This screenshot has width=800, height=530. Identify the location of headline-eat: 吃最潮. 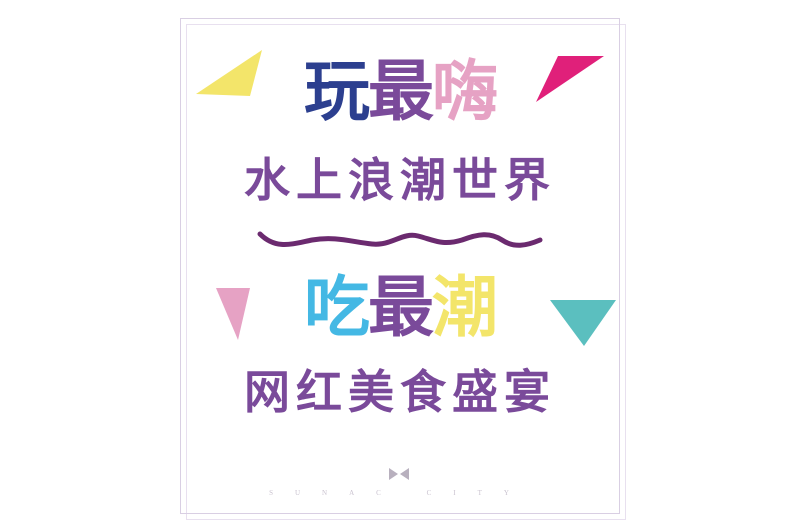
(400, 308).